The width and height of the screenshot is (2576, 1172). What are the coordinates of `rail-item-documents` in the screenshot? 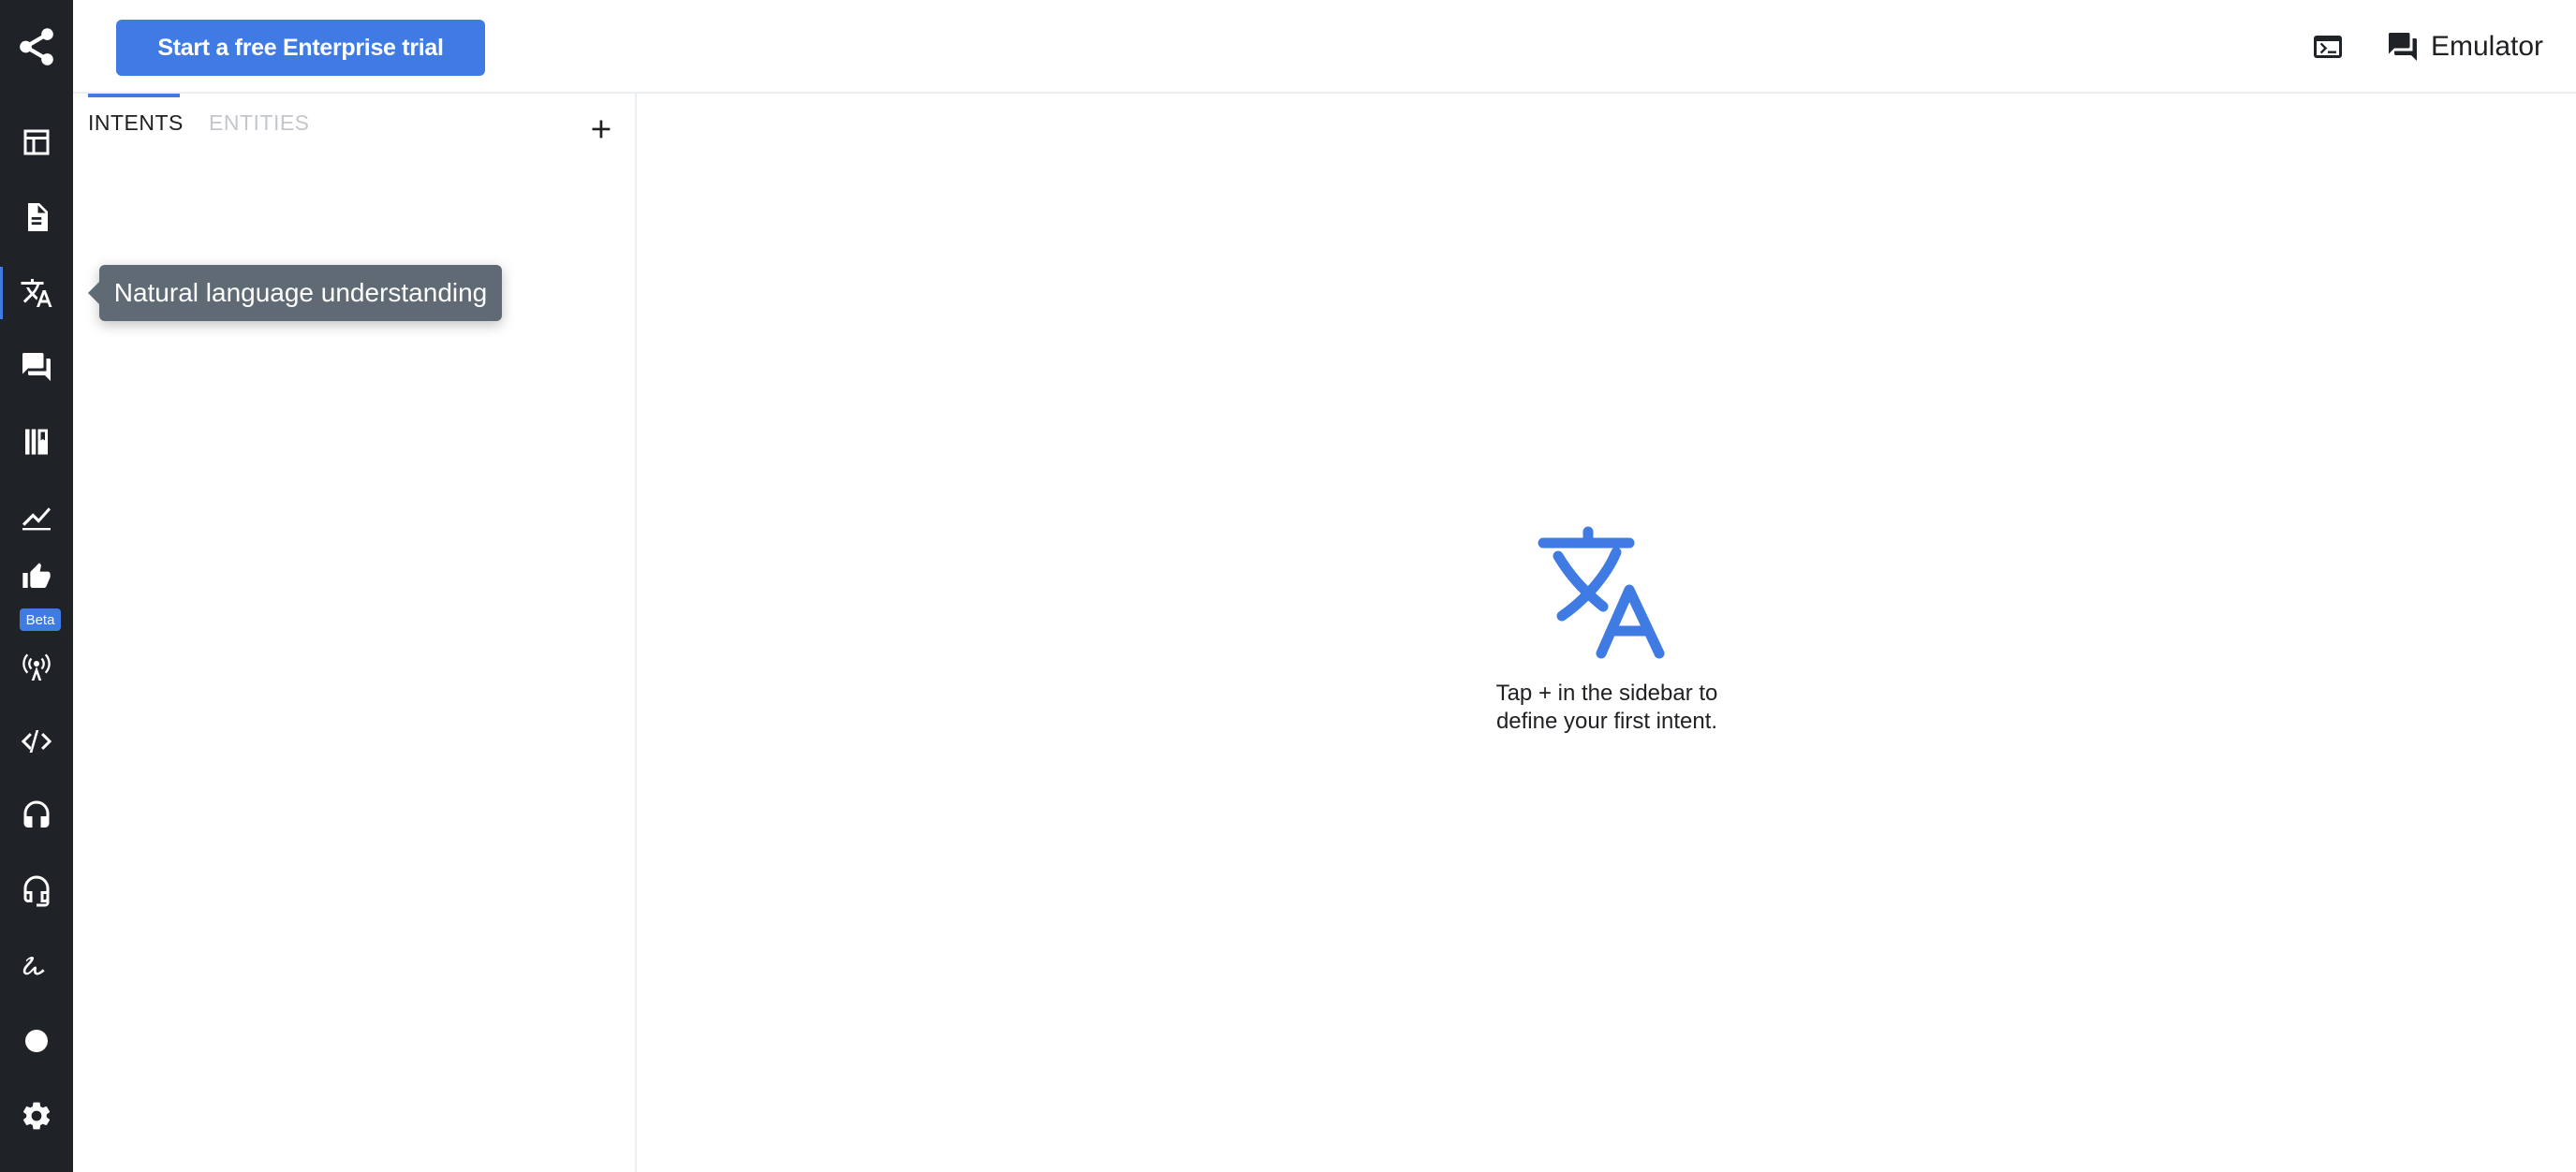 It's located at (36, 217).